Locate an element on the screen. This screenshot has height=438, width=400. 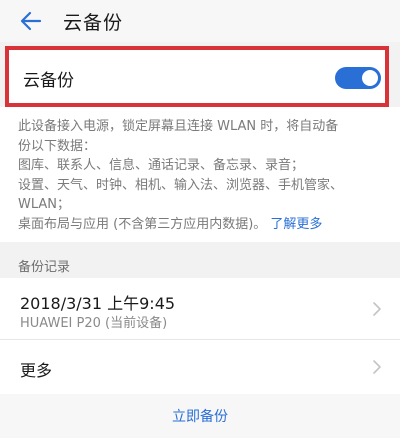
cloud-backup-switch is located at coordinates (358, 78).